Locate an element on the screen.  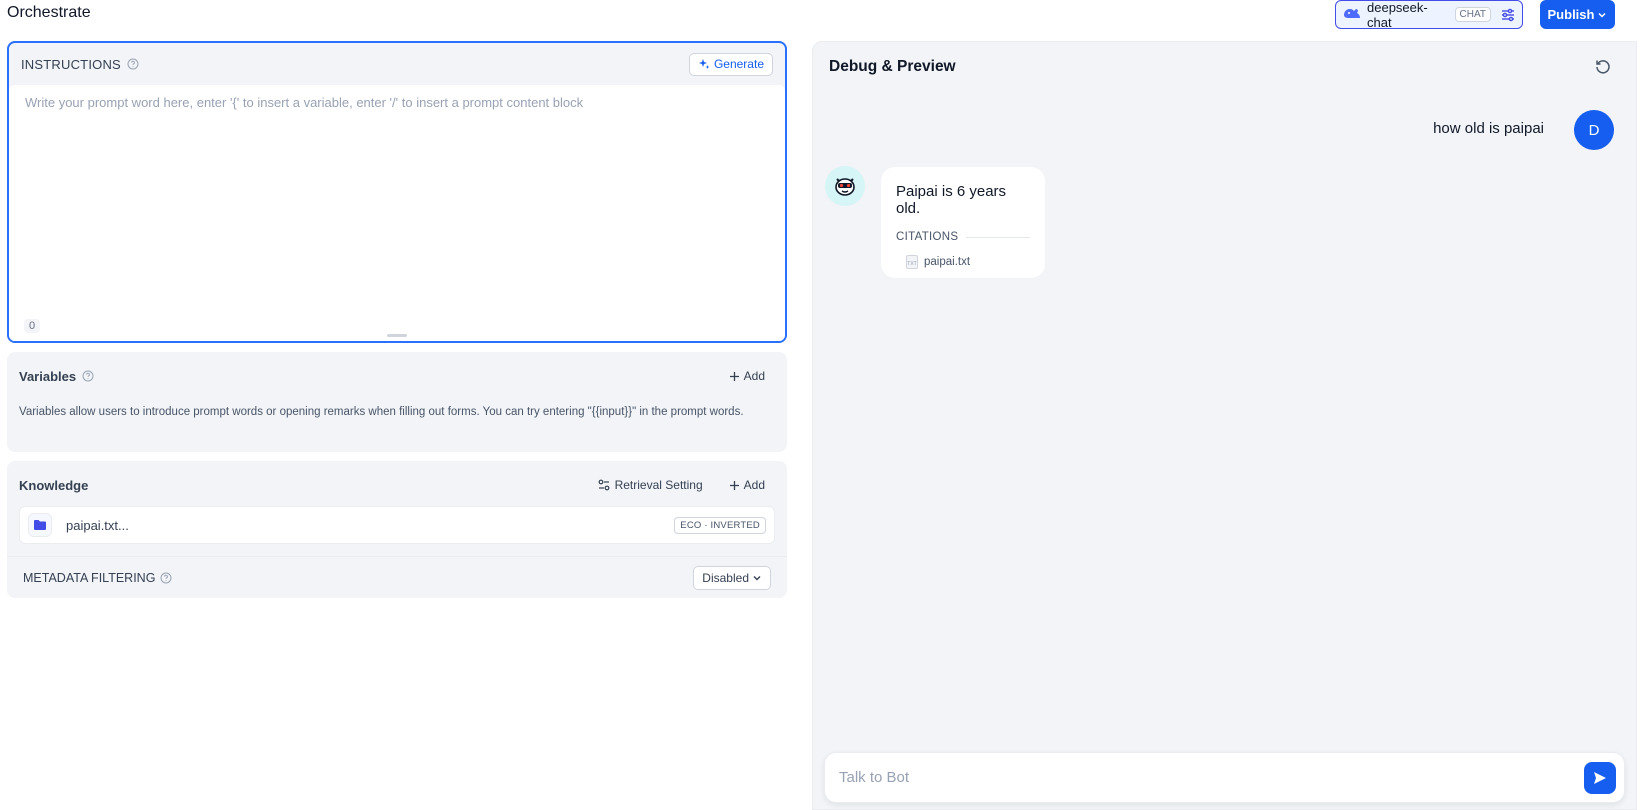
add-variable-label: Add is located at coordinates (754, 376).